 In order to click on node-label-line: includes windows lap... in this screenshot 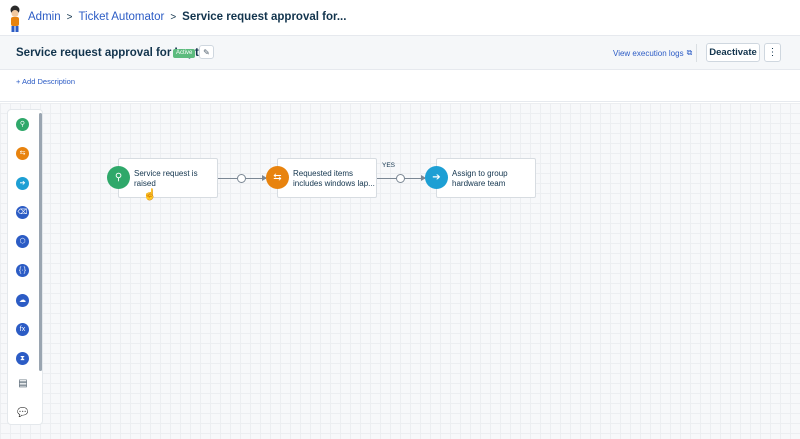, I will do `click(334, 183)`.